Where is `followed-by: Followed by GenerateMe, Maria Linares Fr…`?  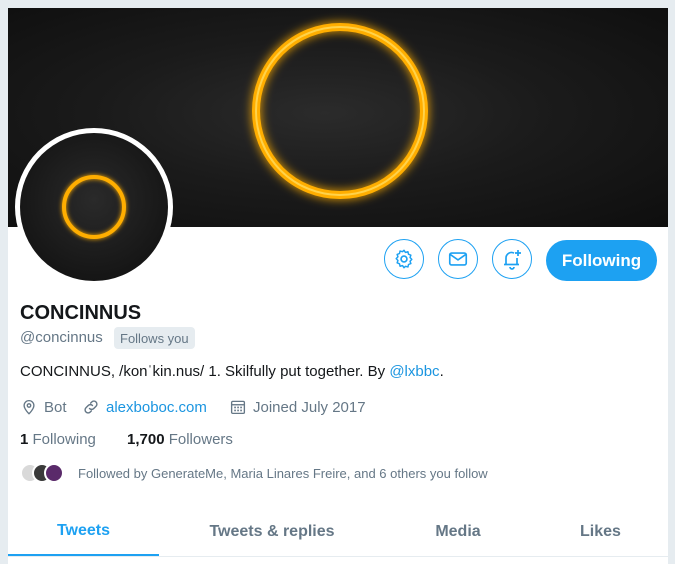
followed-by: Followed by GenerateMe, Maria Linares Fr… is located at coordinates (254, 473).